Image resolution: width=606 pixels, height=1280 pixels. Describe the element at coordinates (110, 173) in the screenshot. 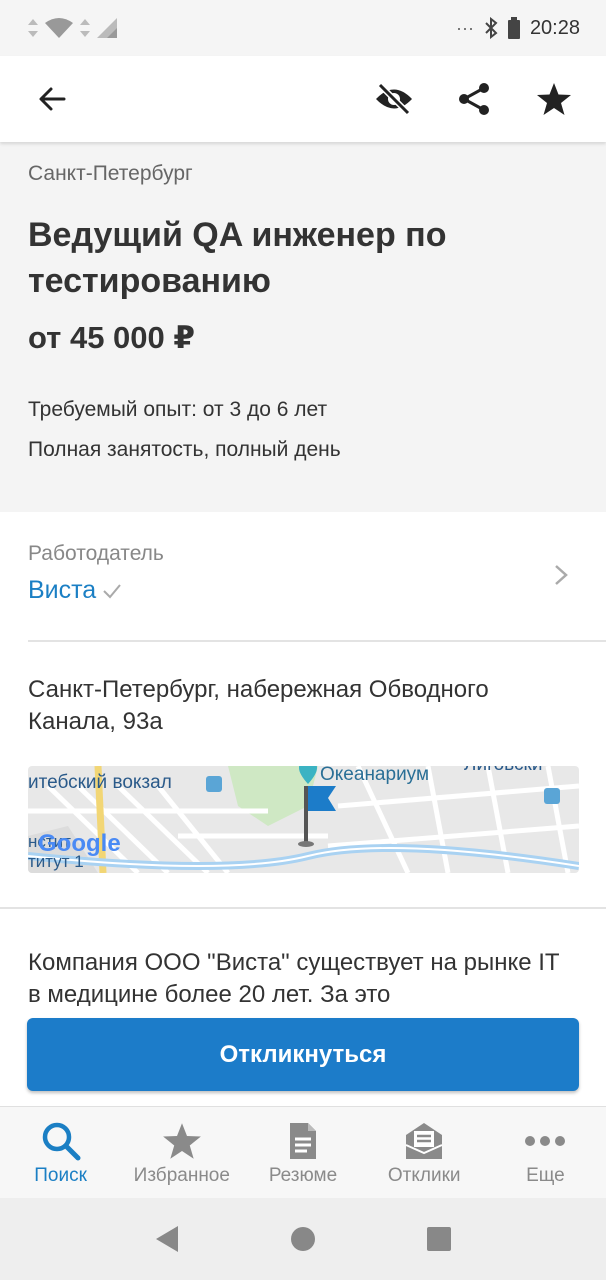

I see `vacancy-city: Санкт-Петербург` at that location.